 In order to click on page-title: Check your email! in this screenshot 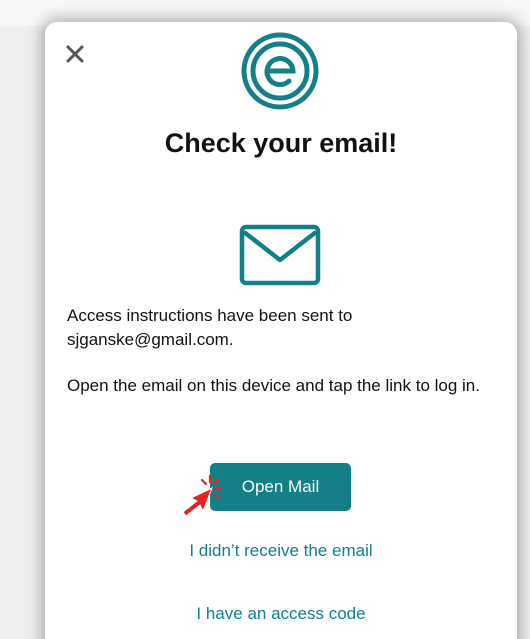, I will do `click(281, 143)`.